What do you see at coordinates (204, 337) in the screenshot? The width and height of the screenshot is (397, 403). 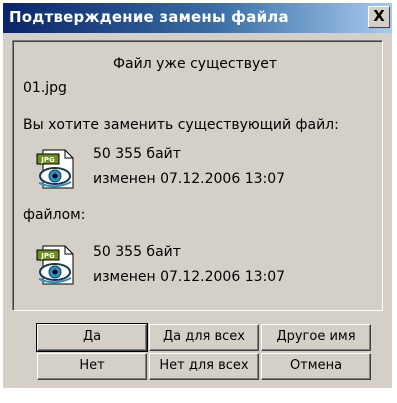 I see `yes-to-all-button: Да для всех` at bounding box center [204, 337].